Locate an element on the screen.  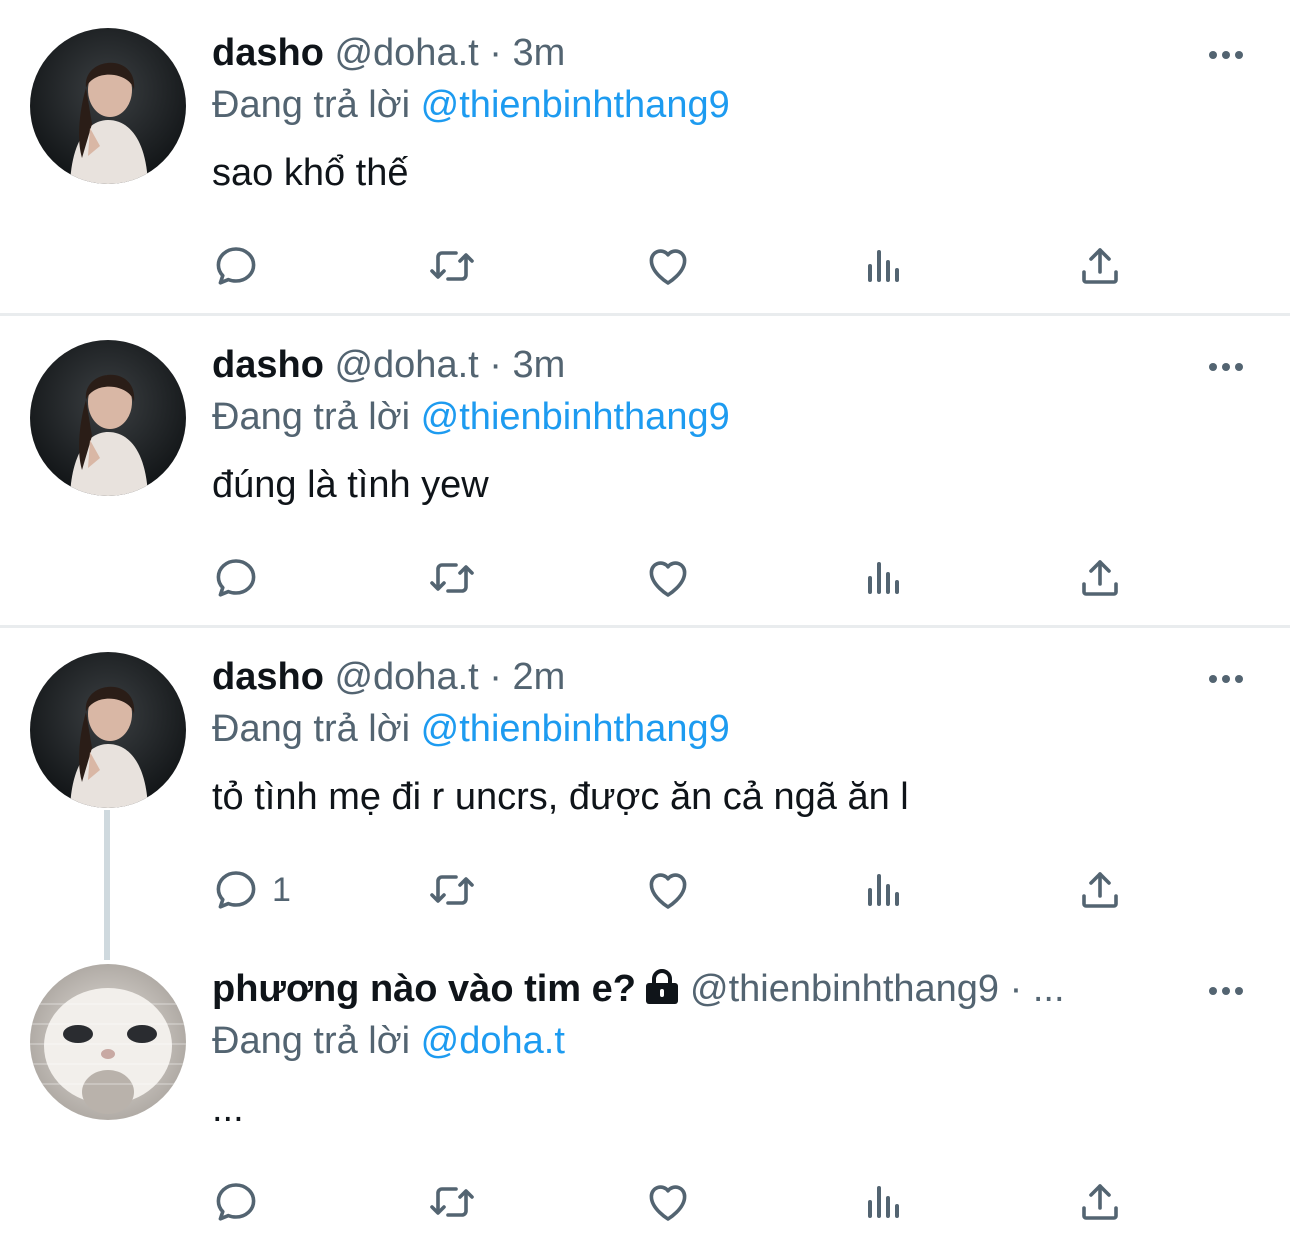
tweet-text: sao khổ thế is located at coordinates (310, 173).